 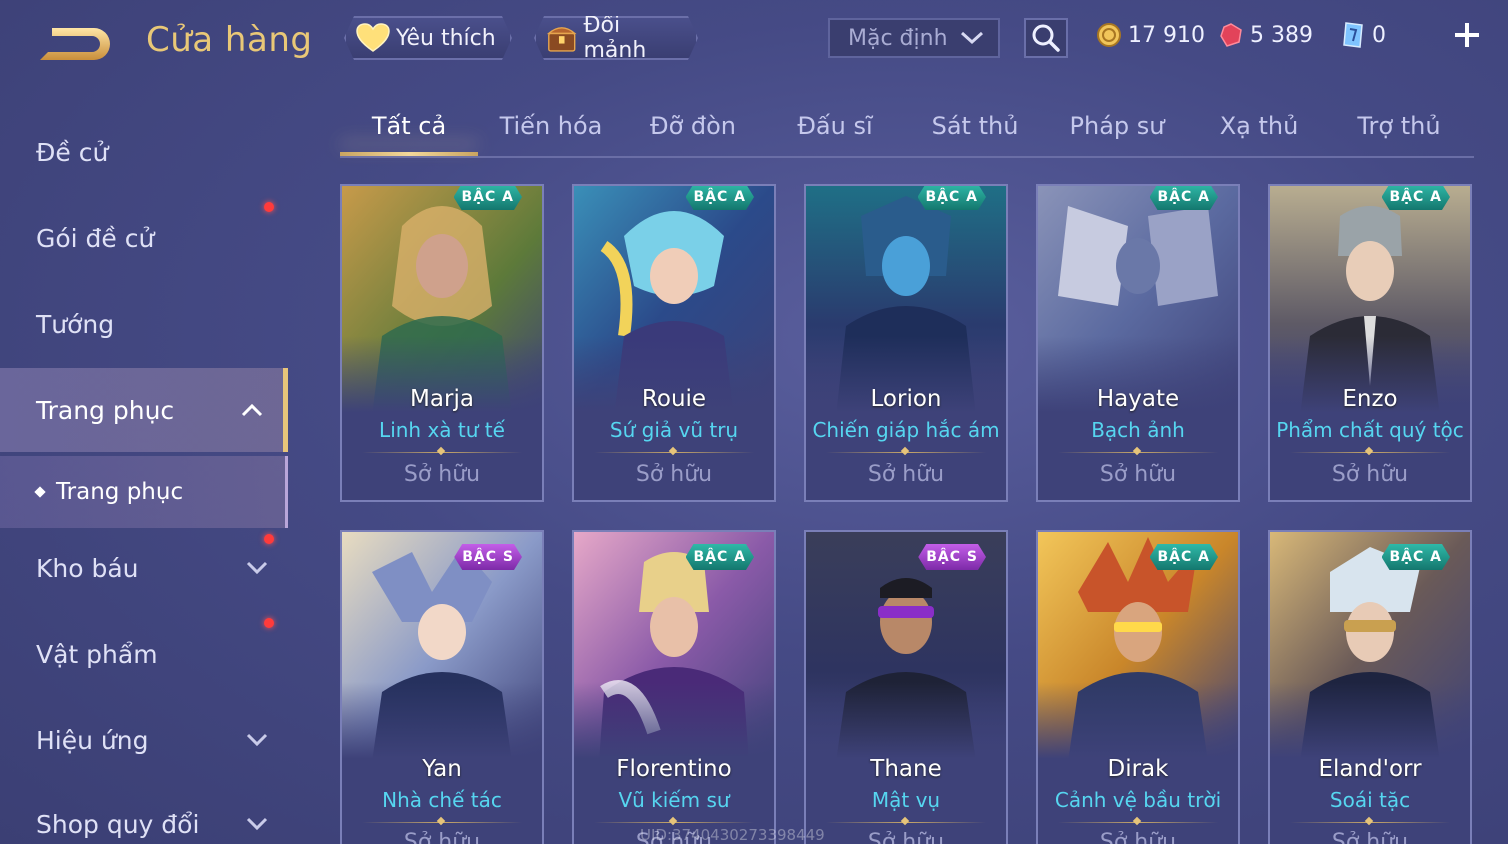 I want to click on favorite-label: Yêu thích, so click(x=446, y=38).